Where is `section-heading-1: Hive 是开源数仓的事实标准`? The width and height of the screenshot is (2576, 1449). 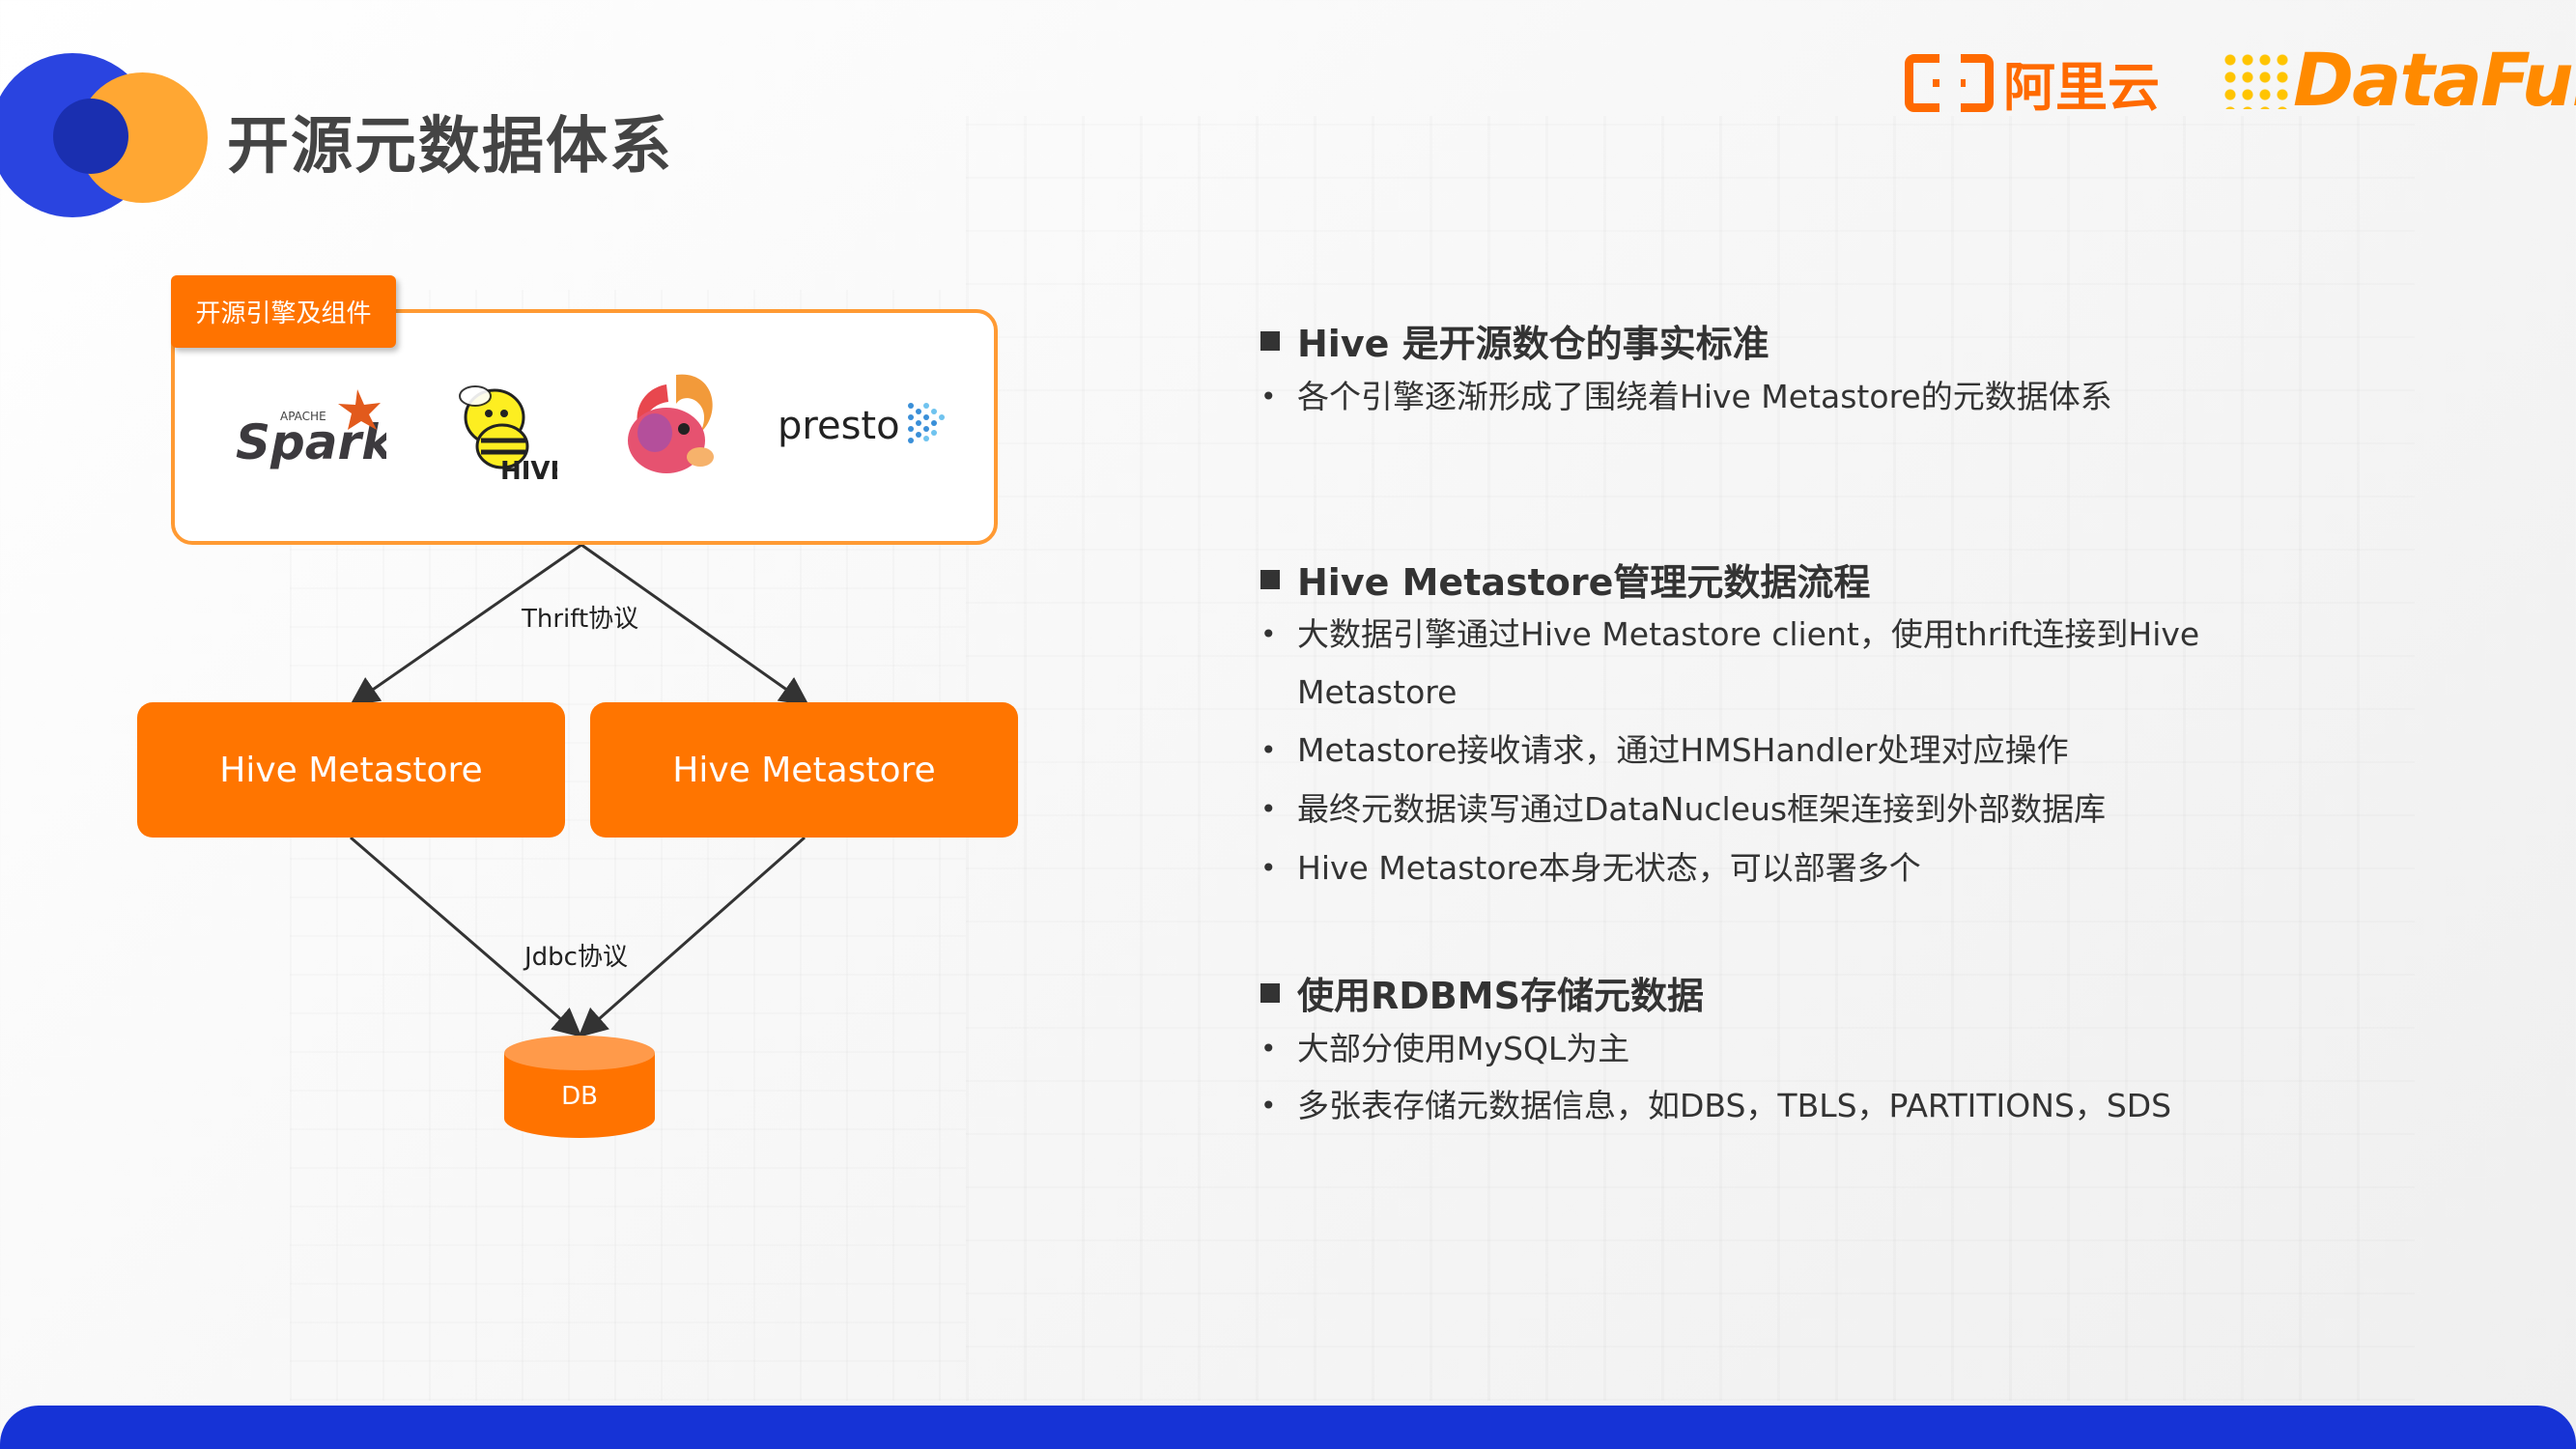
section-heading-1: Hive 是开源数仓的事实标准 is located at coordinates (1514, 340).